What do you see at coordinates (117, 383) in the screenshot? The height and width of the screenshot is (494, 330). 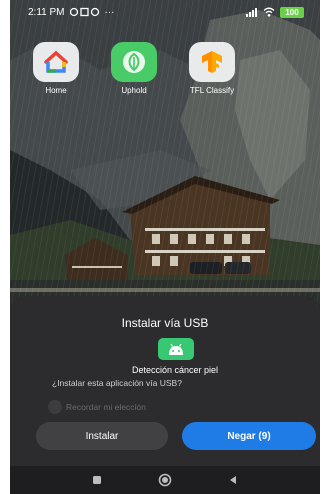 I see `dialog-question: ¿Instalar esta aplicación vía USB?` at bounding box center [117, 383].